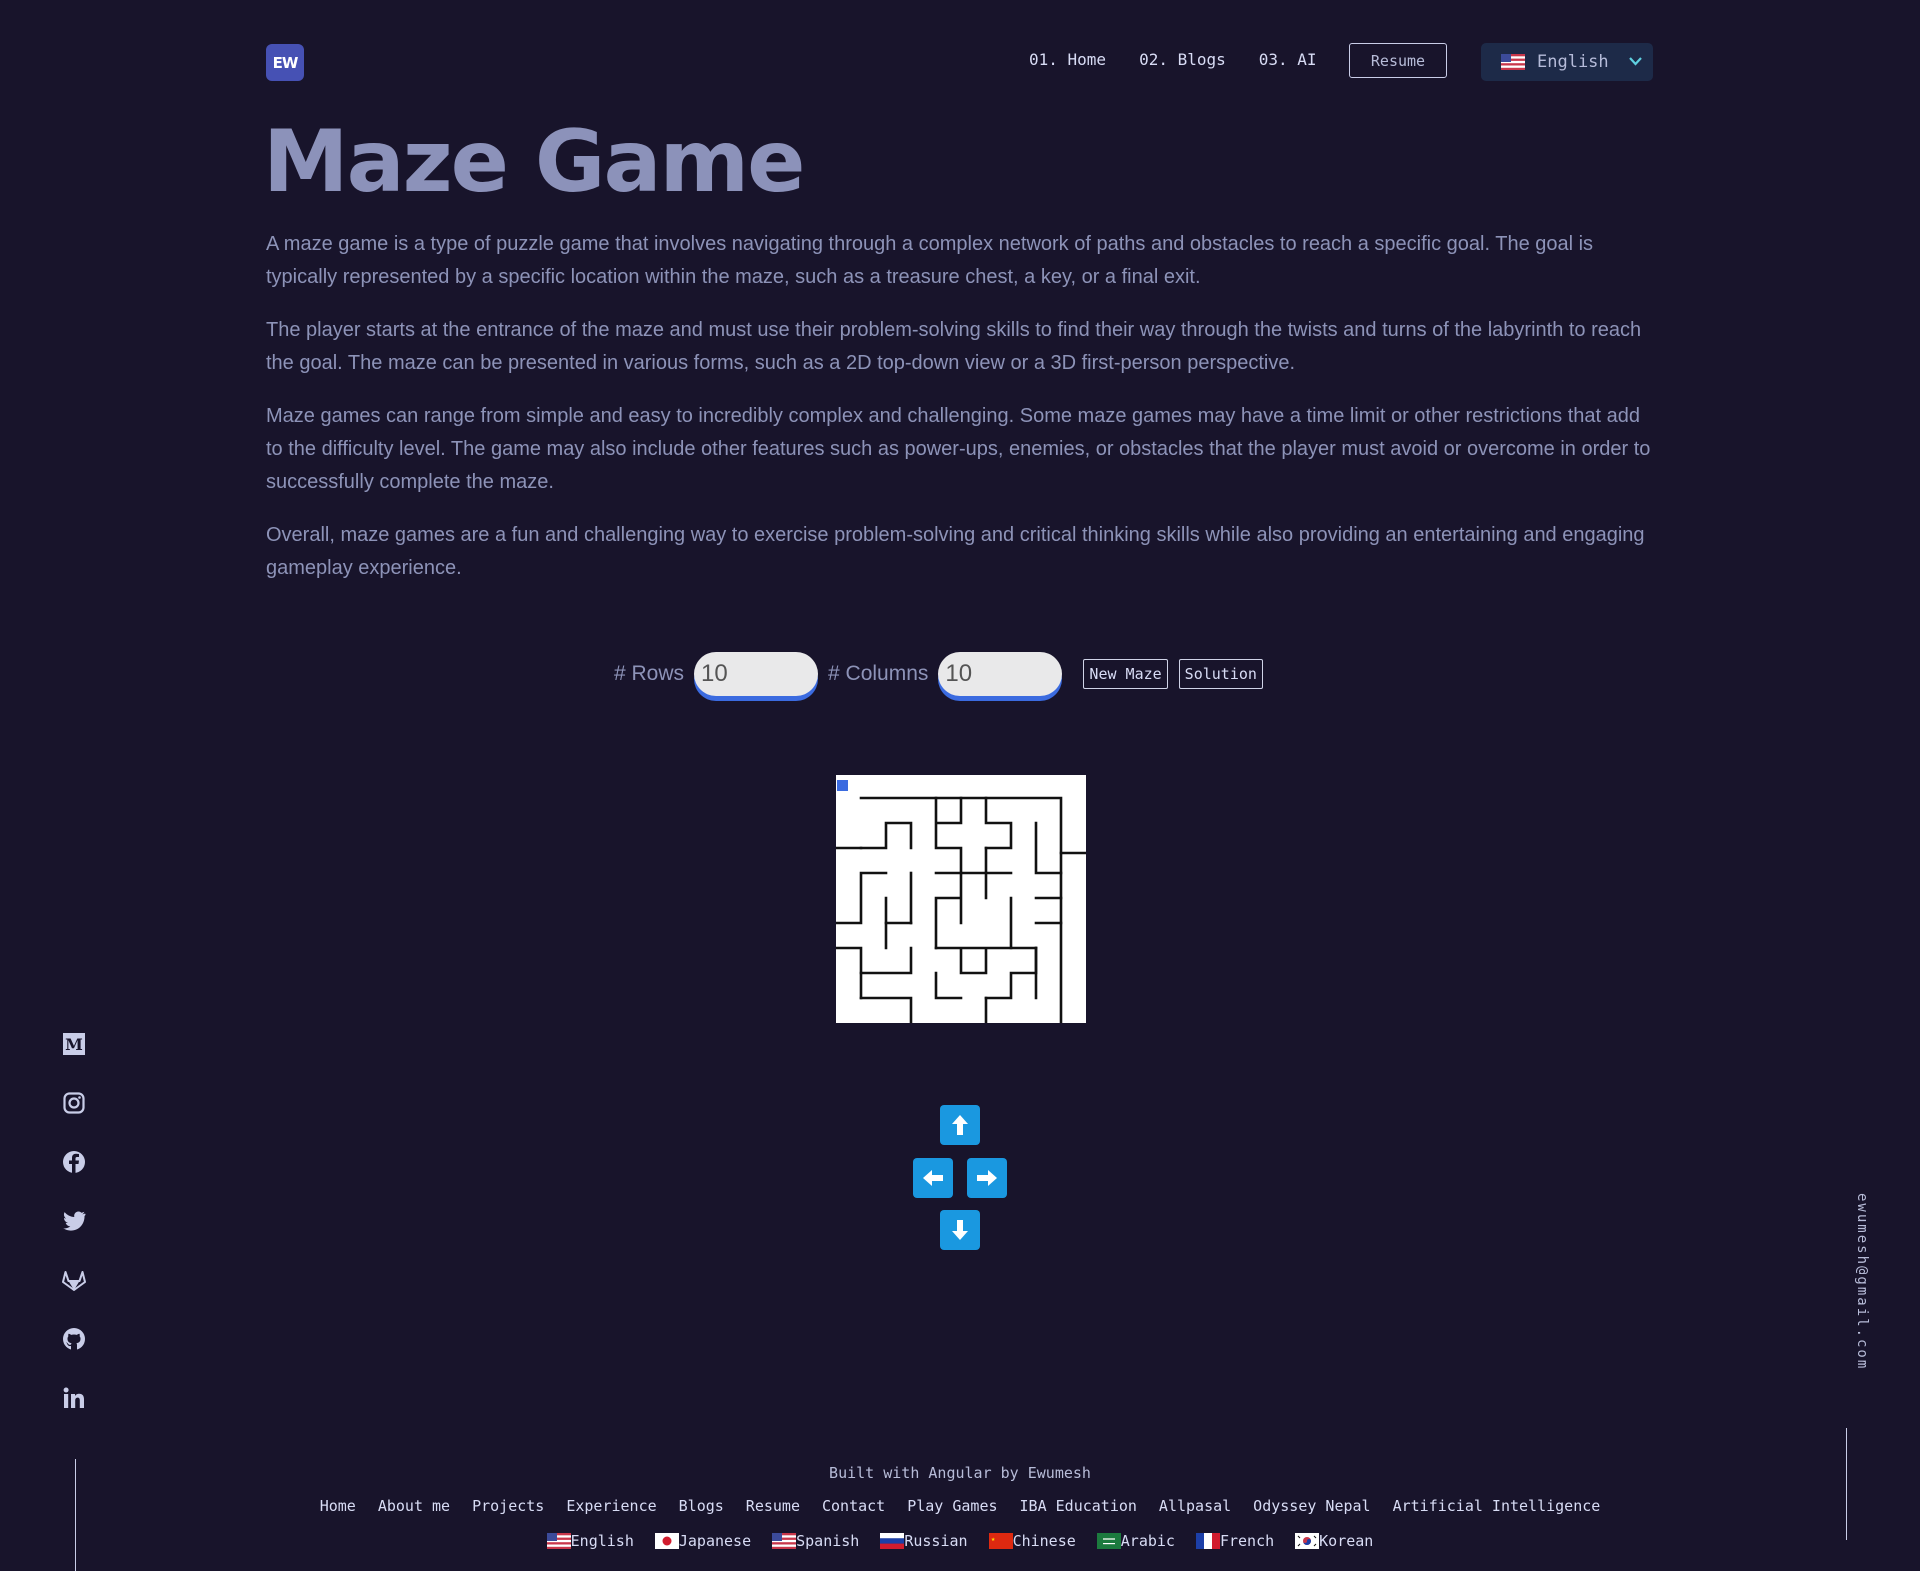 This screenshot has width=1920, height=1571. What do you see at coordinates (1311, 1506) in the screenshot?
I see `footer-link-odyssey-nepal: Odyssey Nepal` at bounding box center [1311, 1506].